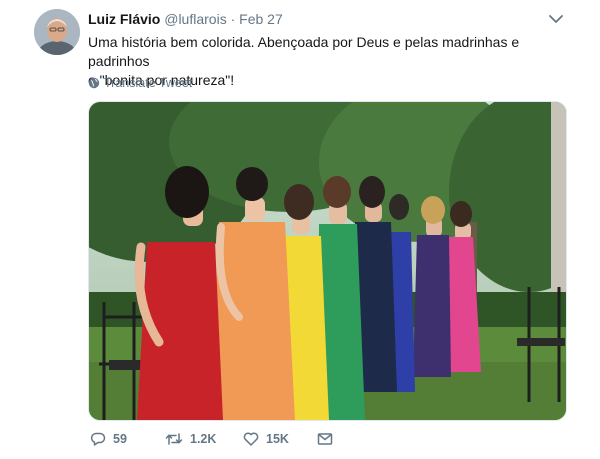 The height and width of the screenshot is (459, 600). I want to click on retweet-button: 1.2K, so click(190, 439).